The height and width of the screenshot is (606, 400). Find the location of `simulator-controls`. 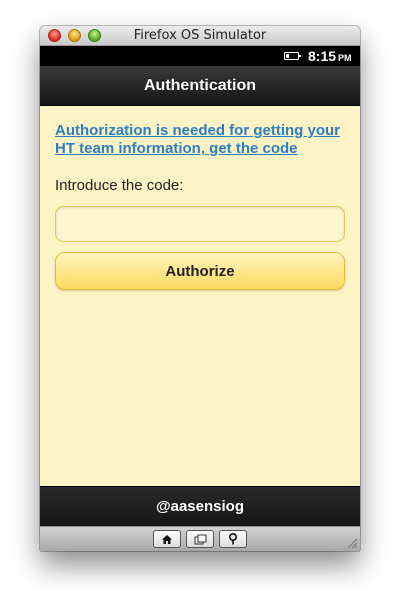

simulator-controls is located at coordinates (200, 538).